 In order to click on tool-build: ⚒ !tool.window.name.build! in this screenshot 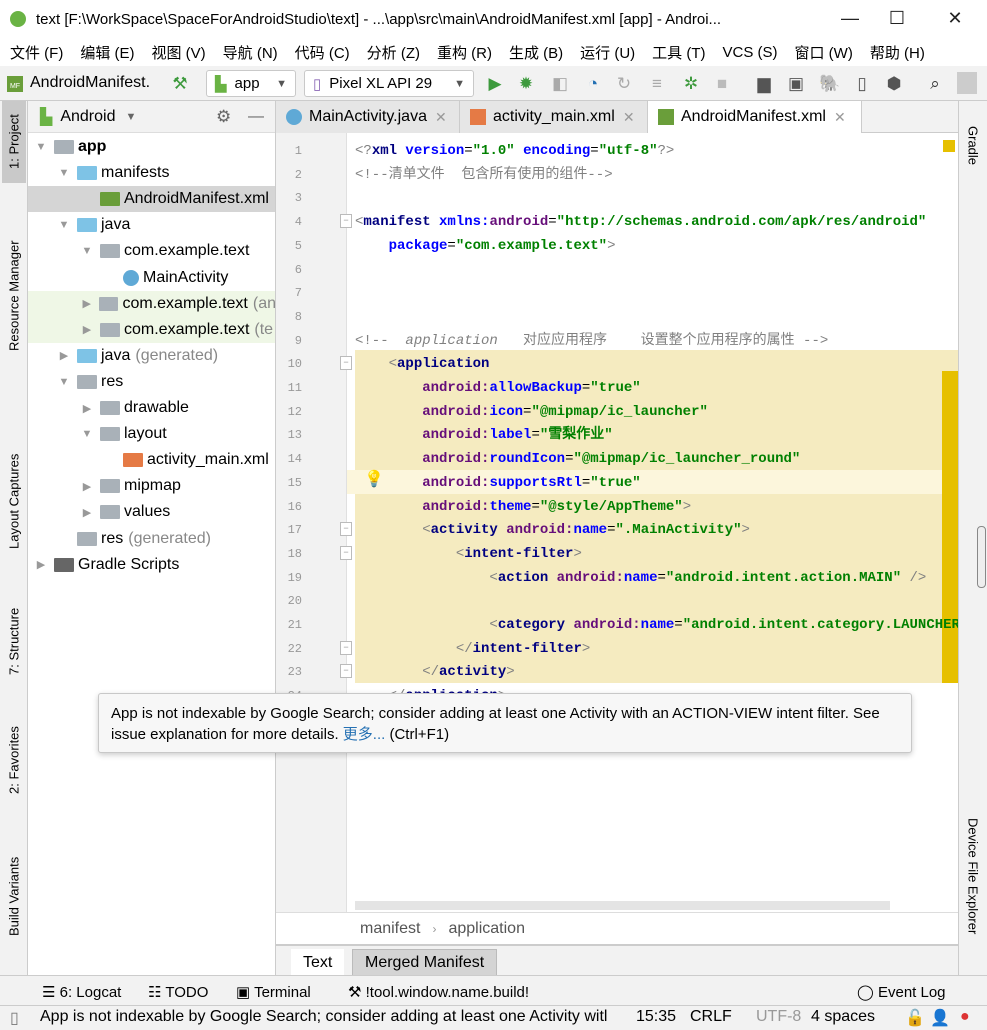, I will do `click(438, 992)`.